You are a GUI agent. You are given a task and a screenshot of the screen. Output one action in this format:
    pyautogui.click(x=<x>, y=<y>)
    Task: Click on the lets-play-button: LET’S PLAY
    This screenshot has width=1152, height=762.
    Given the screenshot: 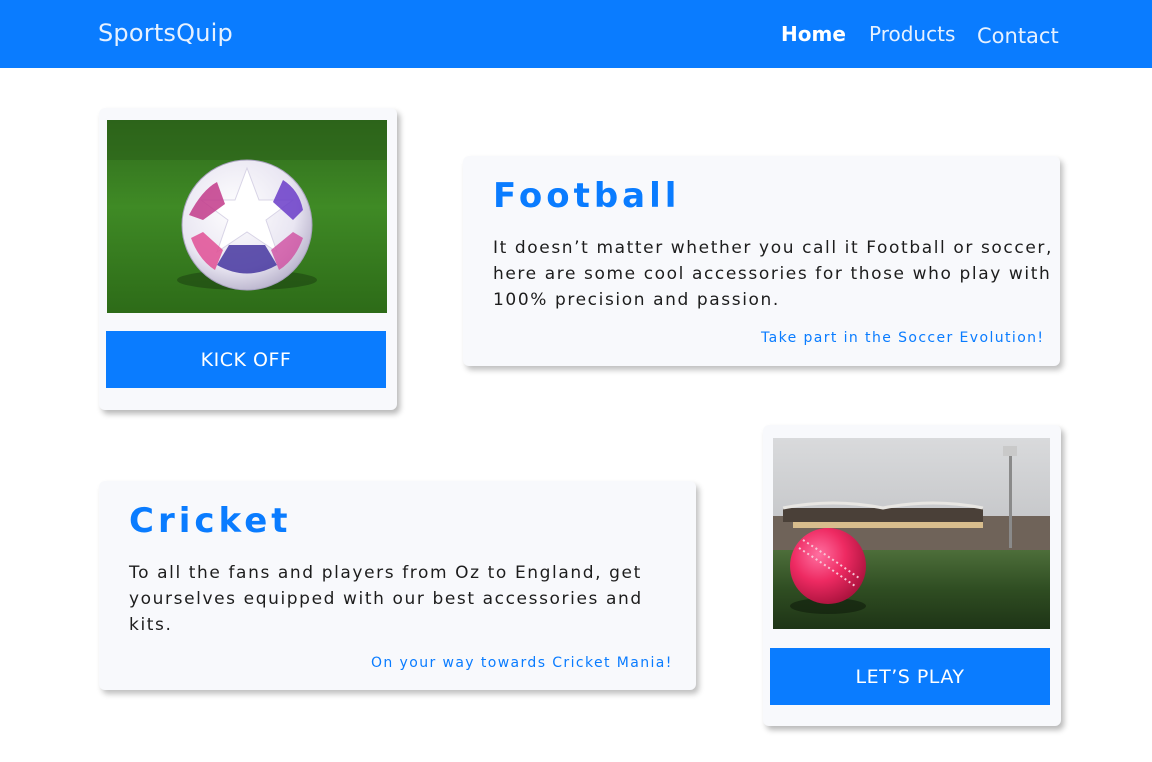 What is the action you would take?
    pyautogui.click(x=910, y=676)
    